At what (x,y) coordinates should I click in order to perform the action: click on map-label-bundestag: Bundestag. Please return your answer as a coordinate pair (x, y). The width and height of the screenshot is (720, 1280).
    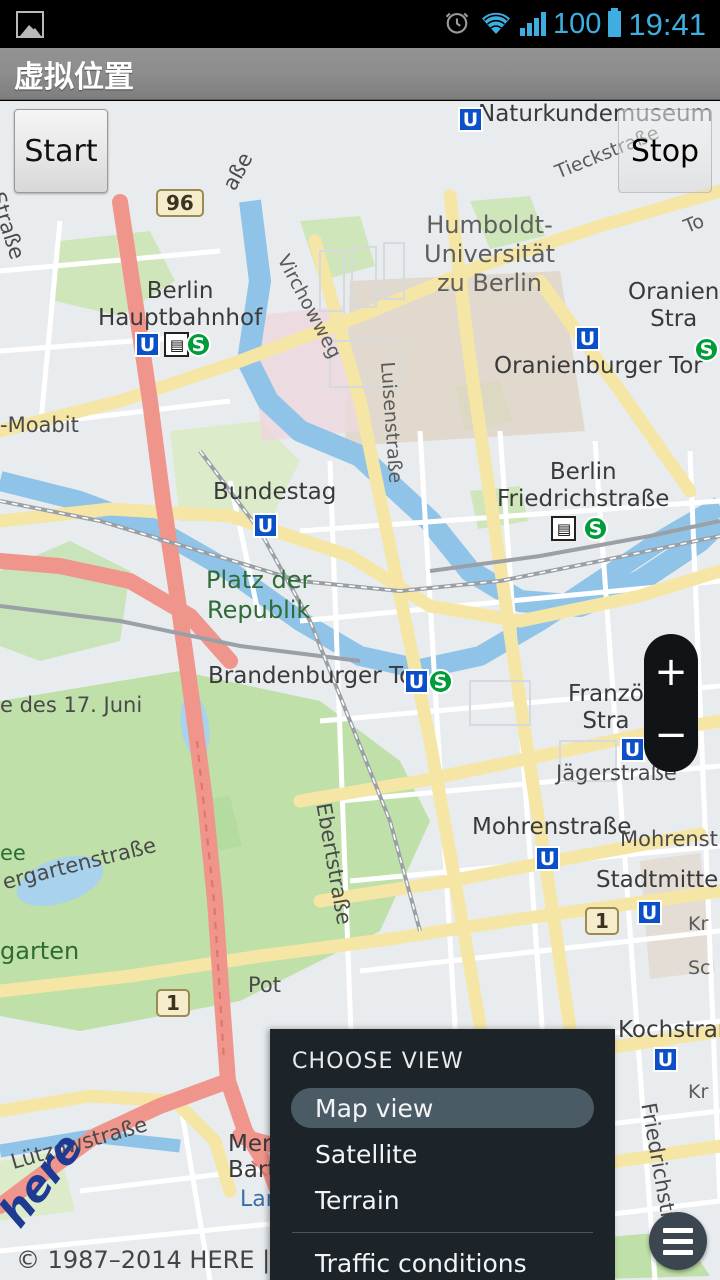
    Looking at the image, I should click on (275, 492).